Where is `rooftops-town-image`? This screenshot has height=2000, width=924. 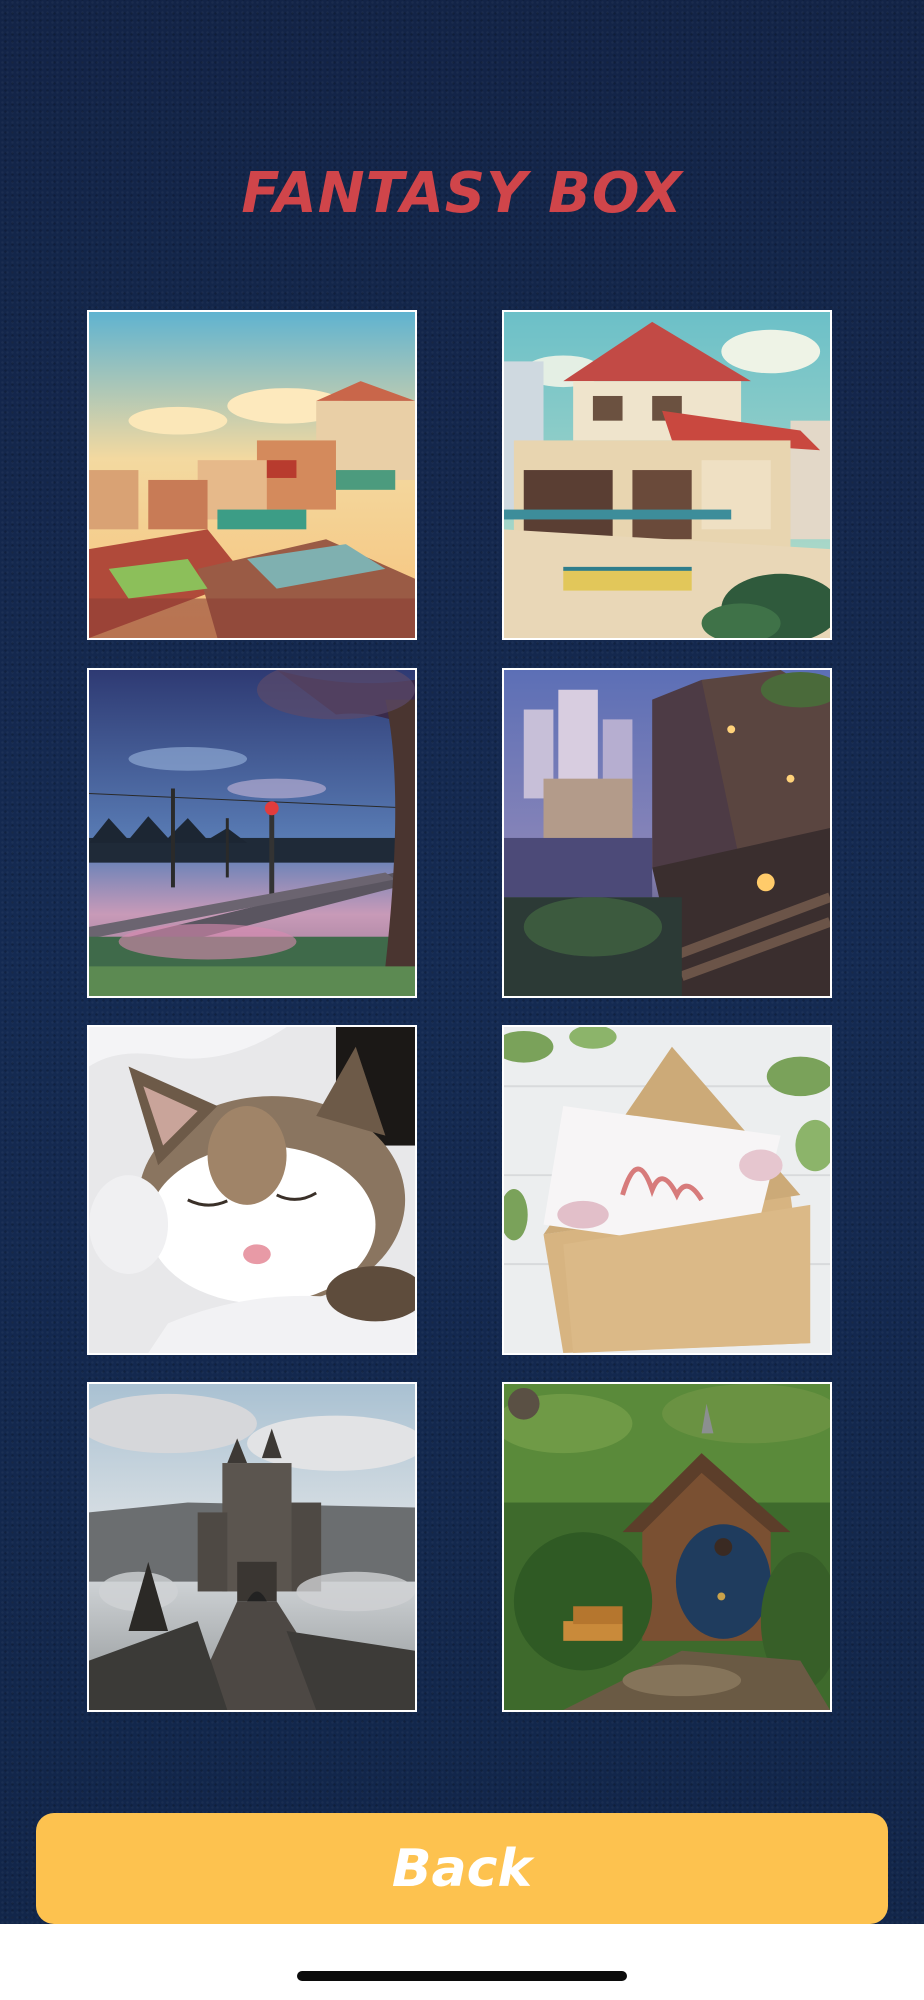
rooftops-town-image is located at coordinates (252, 475).